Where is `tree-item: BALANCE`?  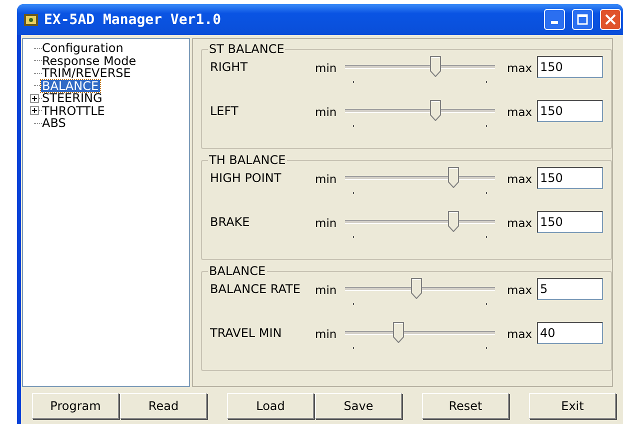 tree-item: BALANCE is located at coordinates (70, 86).